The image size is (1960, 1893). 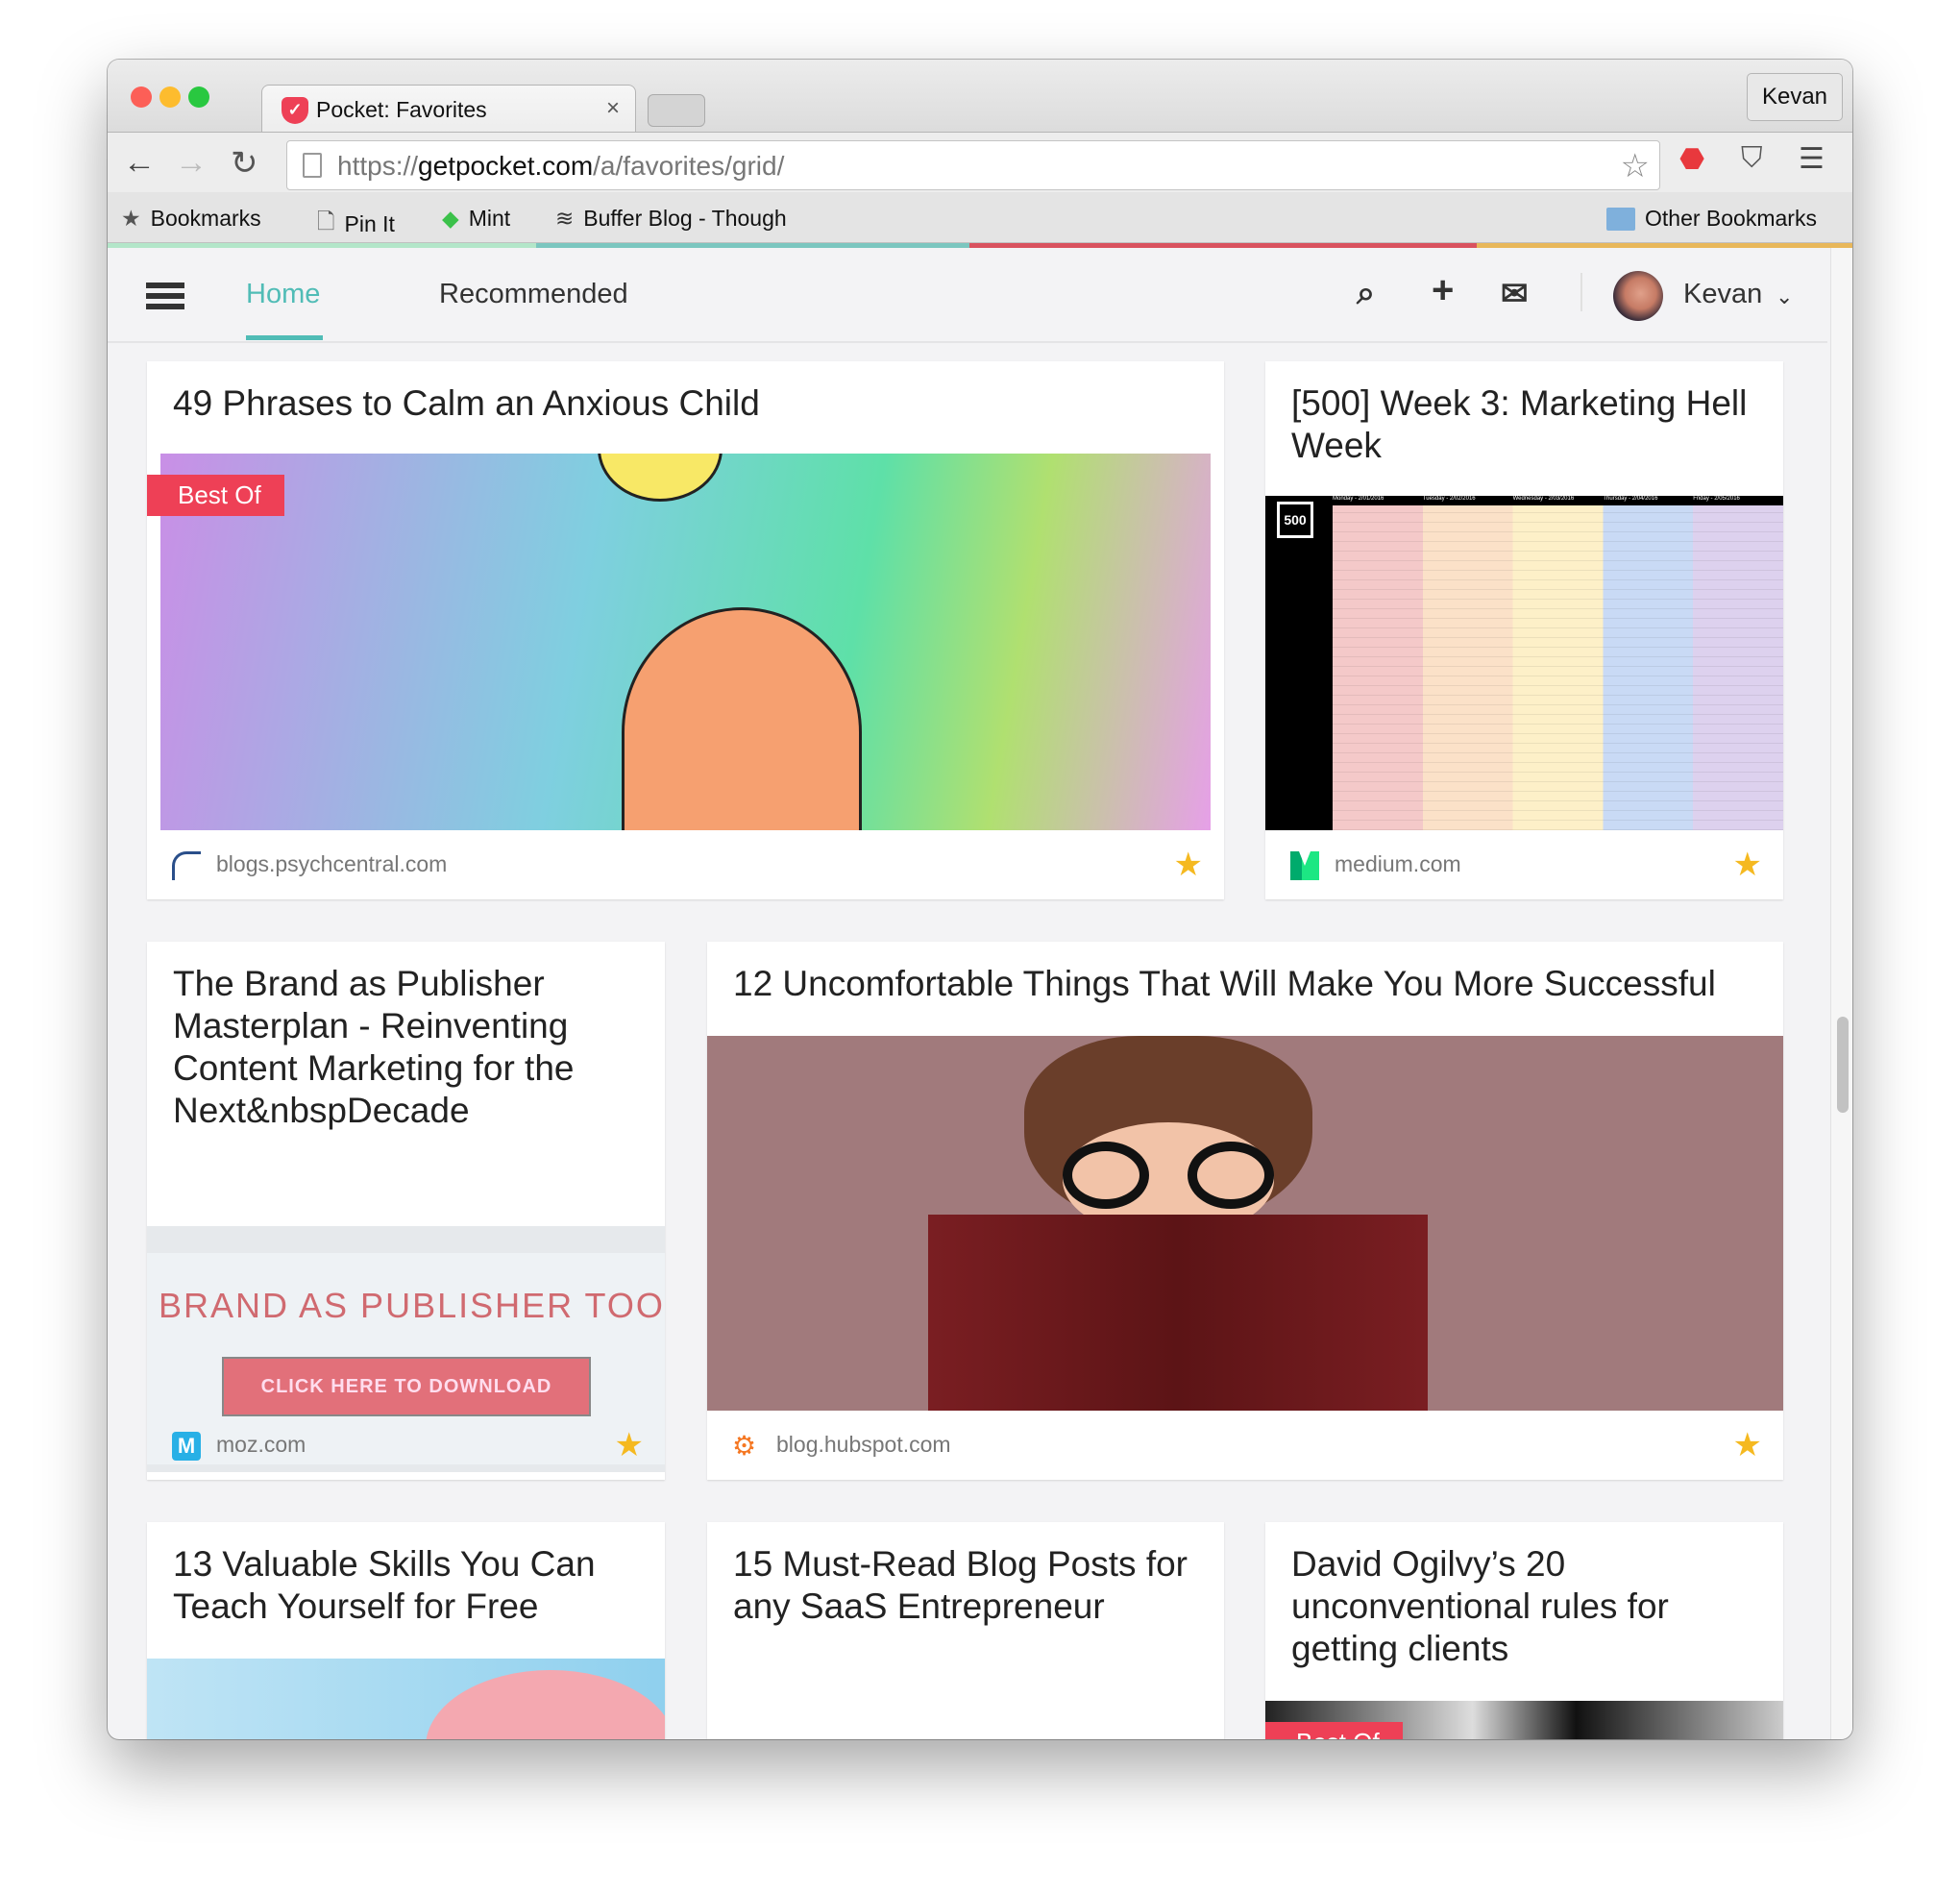 I want to click on pocket-extension-icon: ⛉, so click(x=1752, y=158).